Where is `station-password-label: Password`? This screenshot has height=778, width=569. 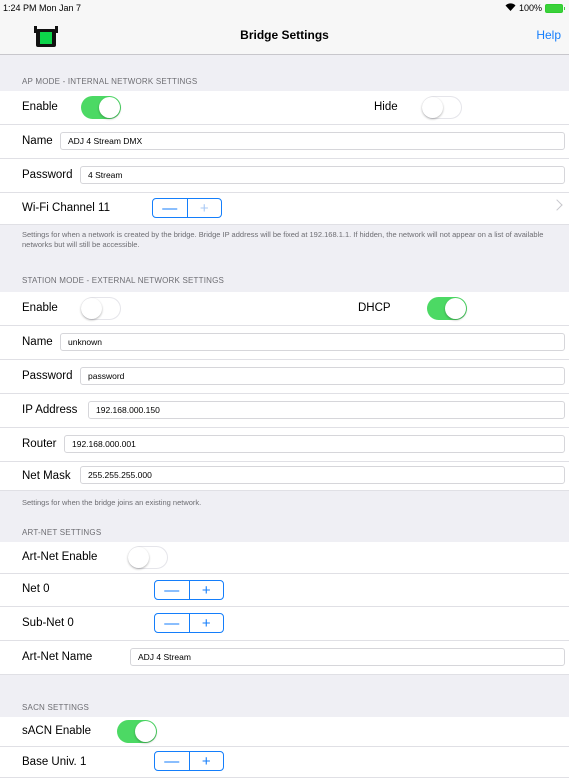
station-password-label: Password is located at coordinates (47, 376).